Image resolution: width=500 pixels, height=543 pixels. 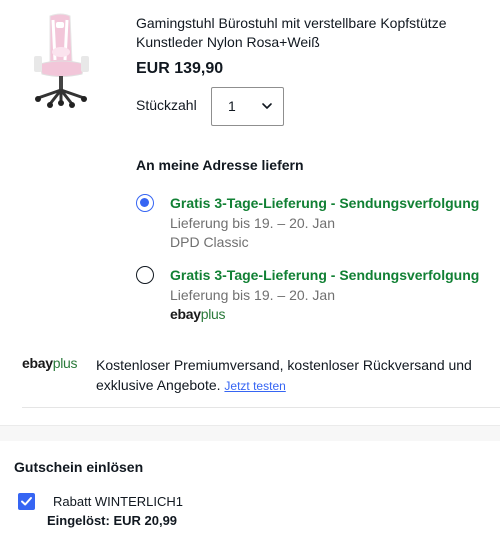 What do you see at coordinates (261, 407) in the screenshot?
I see `divider` at bounding box center [261, 407].